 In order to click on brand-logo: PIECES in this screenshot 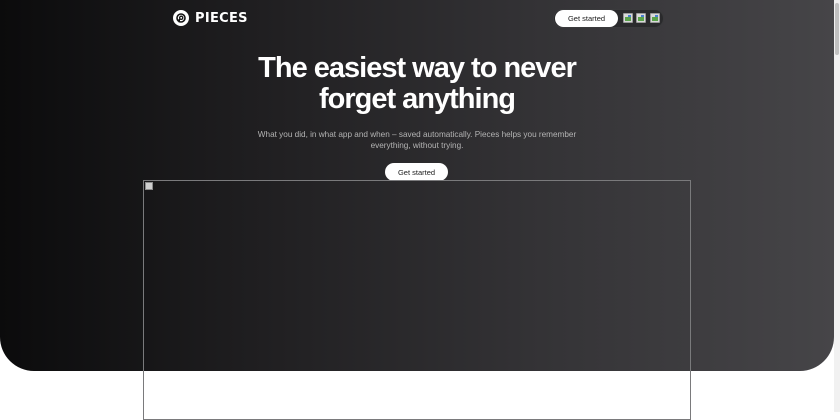, I will do `click(210, 18)`.